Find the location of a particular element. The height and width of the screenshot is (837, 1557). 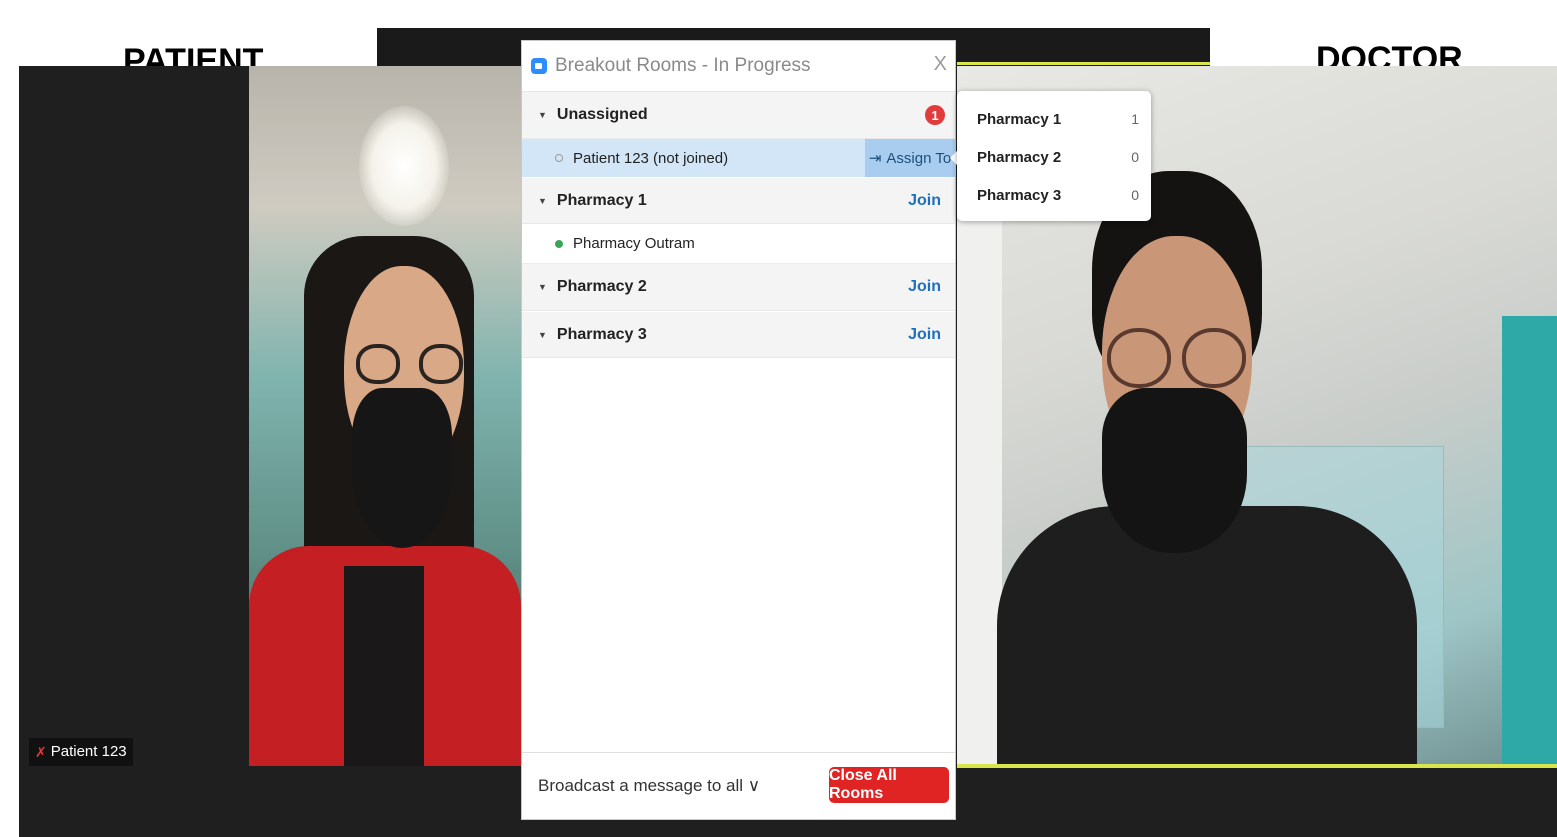

member-row-patient: Patient 123 (not joined) ⇥ Assign To is located at coordinates (738, 158).